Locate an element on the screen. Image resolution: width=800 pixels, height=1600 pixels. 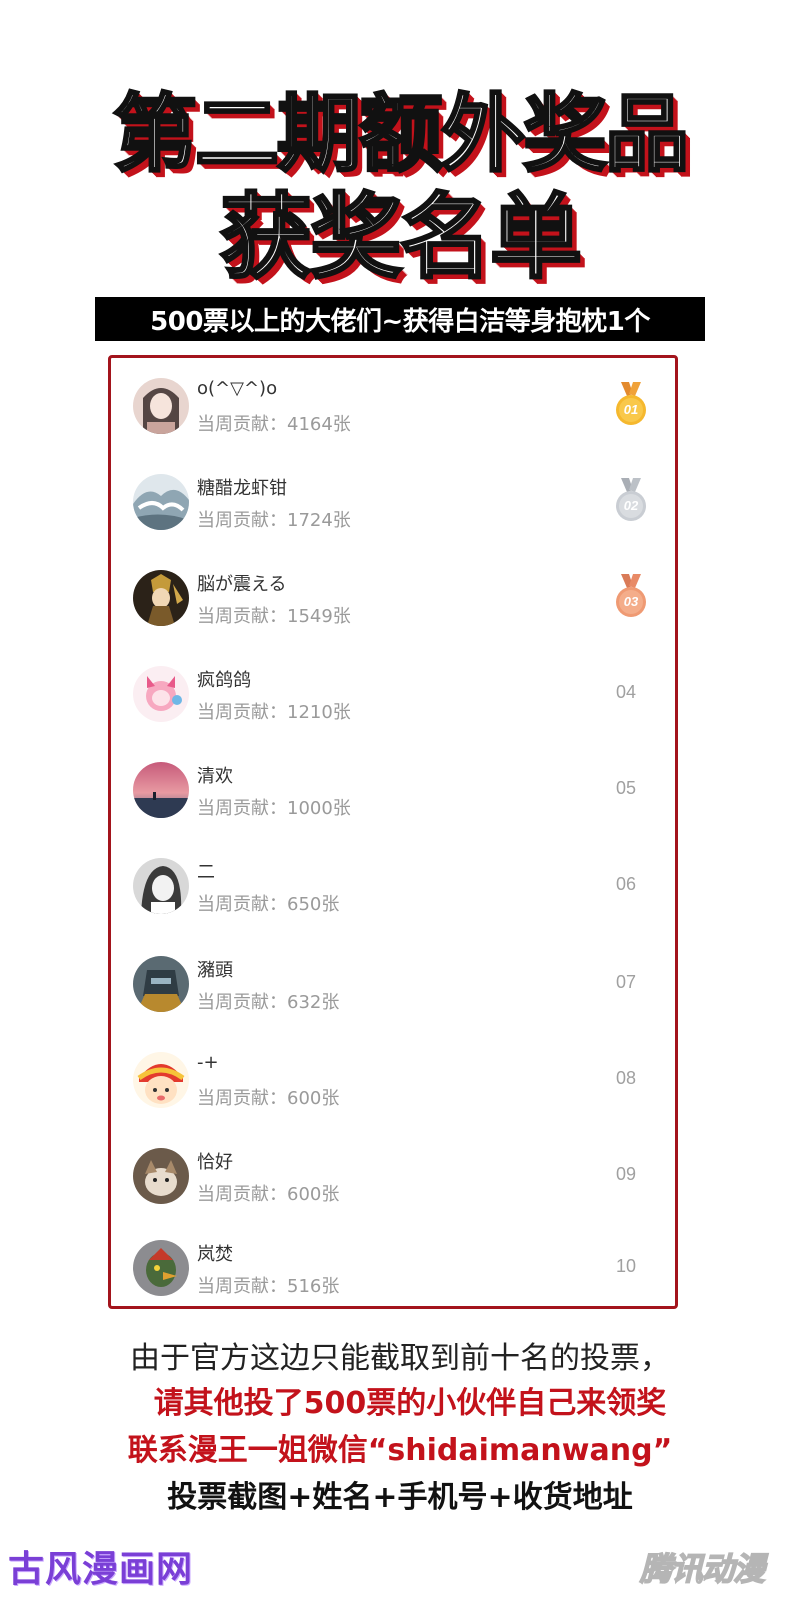
list-item: 清欢 当周贡献：1000张 05 is located at coordinates (393, 789).